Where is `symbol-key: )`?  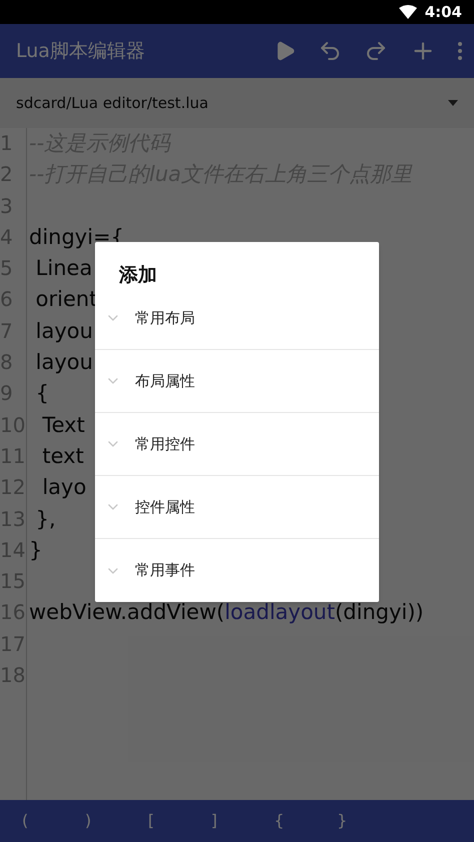 symbol-key: ) is located at coordinates (116, 821).